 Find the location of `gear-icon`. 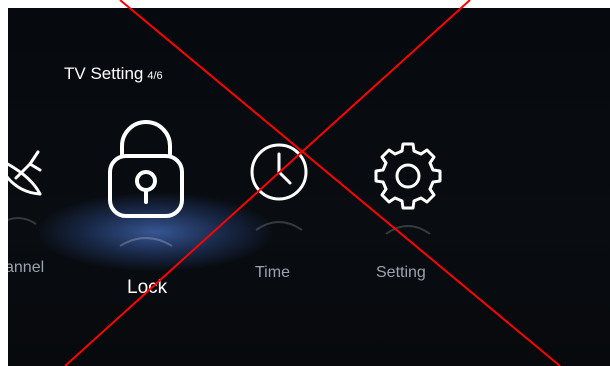

gear-icon is located at coordinates (408, 188).